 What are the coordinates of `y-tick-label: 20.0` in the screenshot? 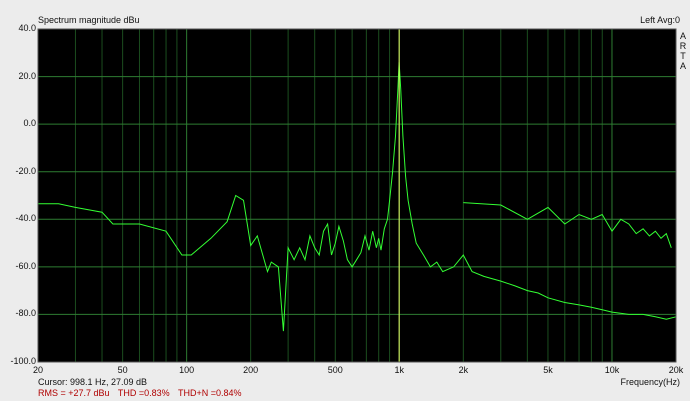 It's located at (27, 75).